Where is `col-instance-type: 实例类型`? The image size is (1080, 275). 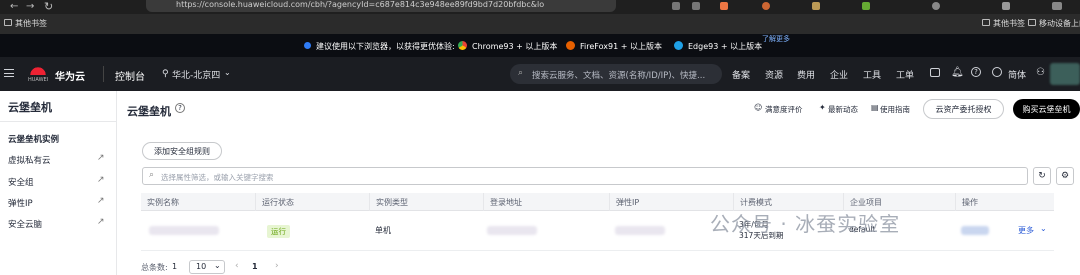
col-instance-type: 实例类型 is located at coordinates (426, 202).